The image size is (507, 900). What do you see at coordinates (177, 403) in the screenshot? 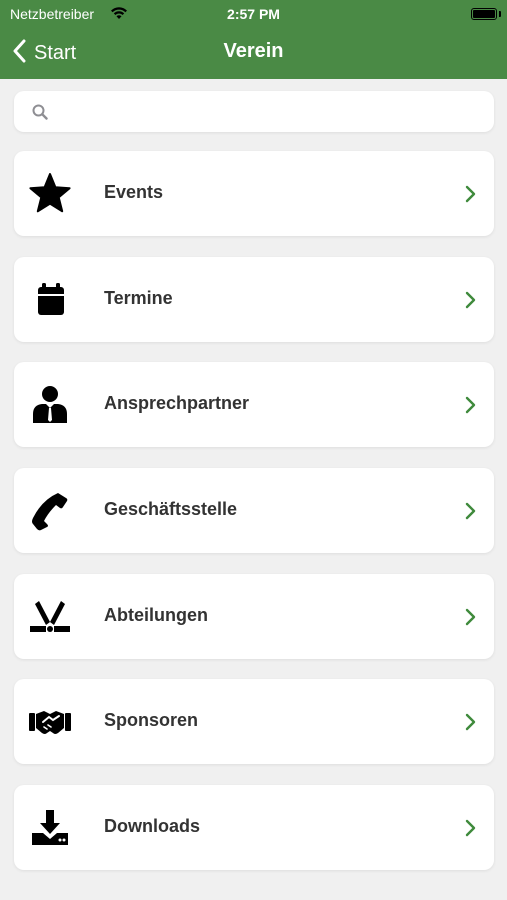
I see `menu-item-label: Ansprechpartner` at bounding box center [177, 403].